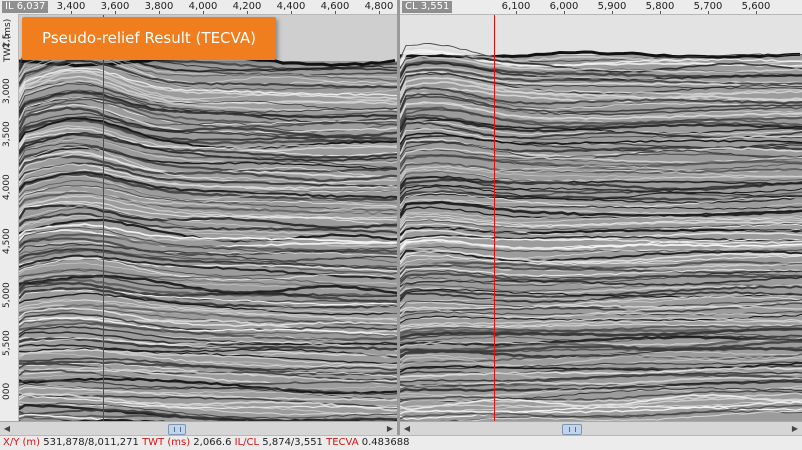 The height and width of the screenshot is (450, 802). Describe the element at coordinates (103, 218) in the screenshot. I see `left-cursor-line` at that location.